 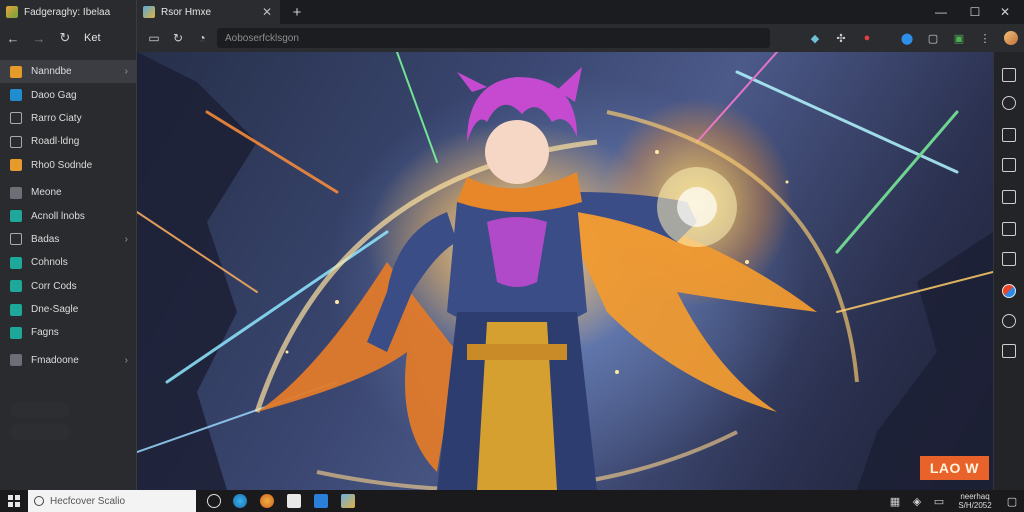 What do you see at coordinates (1008, 271) in the screenshot?
I see `right-rail` at bounding box center [1008, 271].